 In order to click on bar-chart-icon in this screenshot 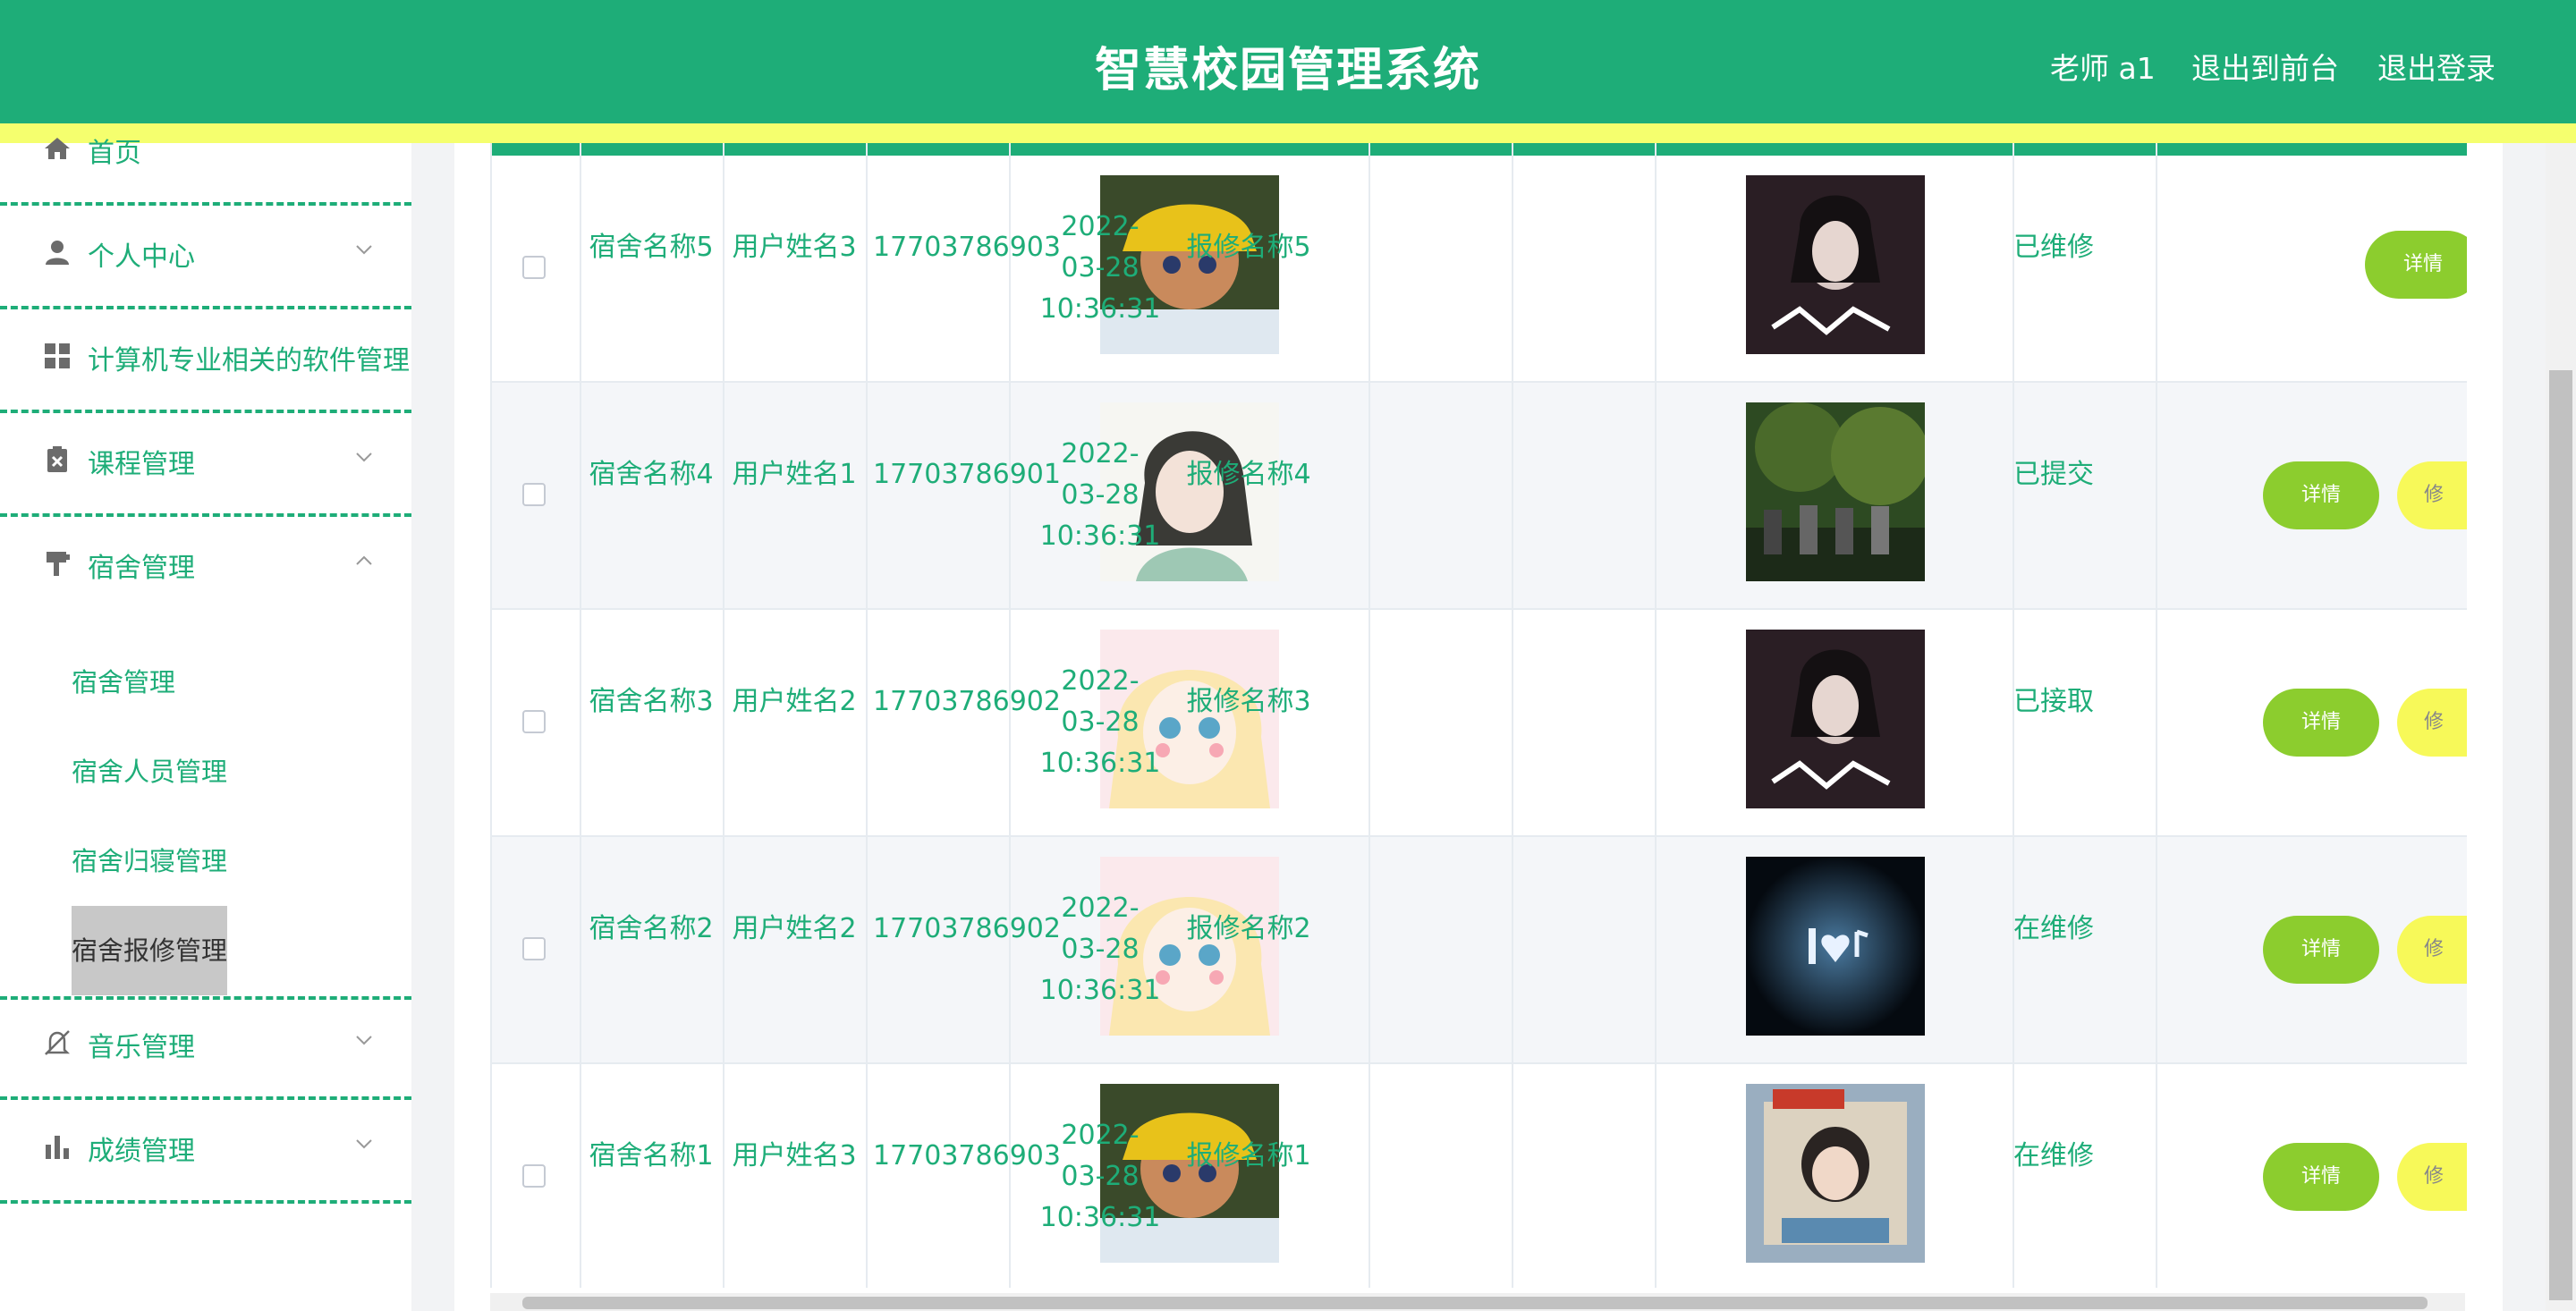, I will do `click(57, 1147)`.